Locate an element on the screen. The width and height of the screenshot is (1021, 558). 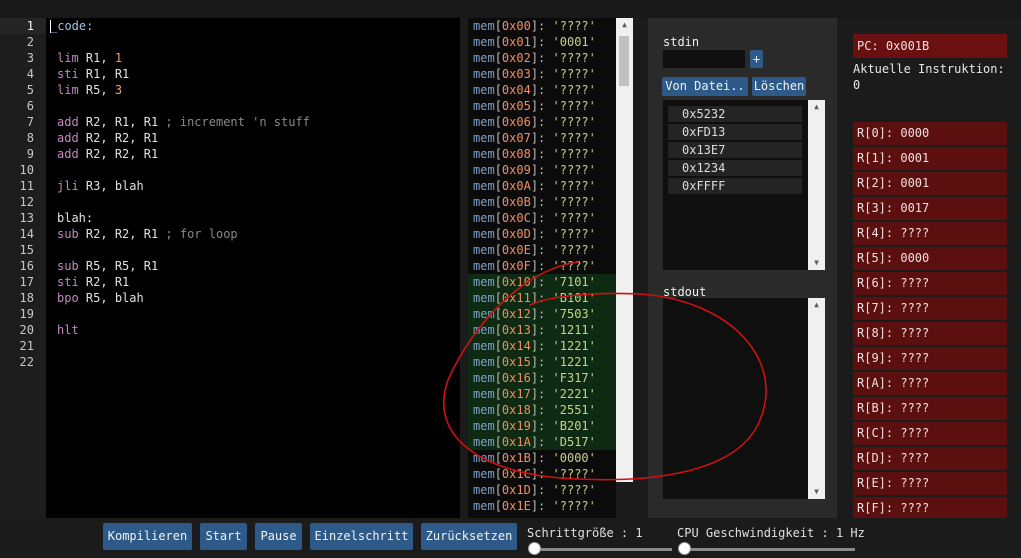
memory-row: mem[0x03]: '????' is located at coordinates (534, 74).